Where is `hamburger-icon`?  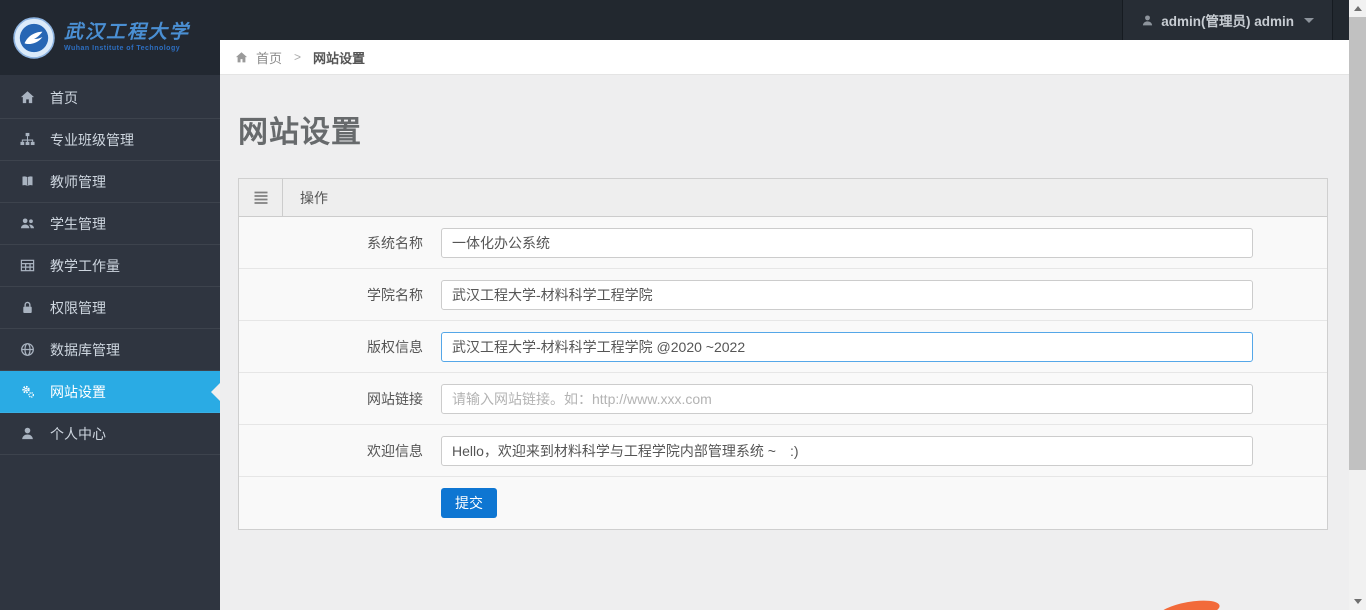
hamburger-icon is located at coordinates (260, 197).